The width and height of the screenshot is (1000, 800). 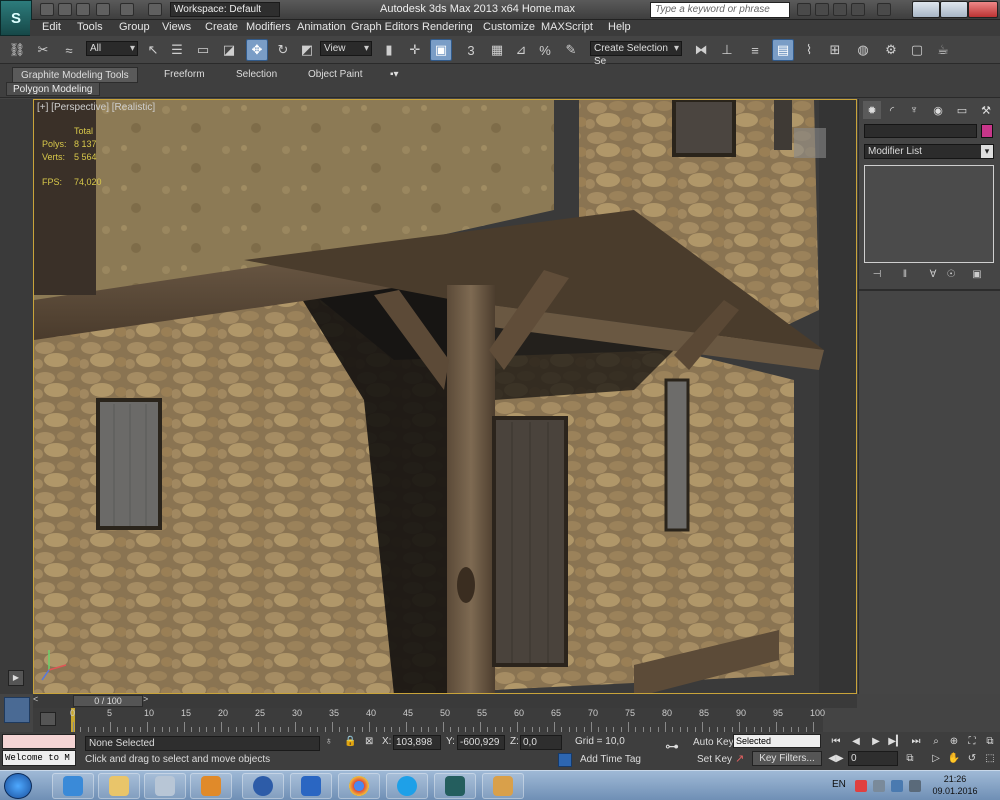 I want to click on maxscript-listener: Welcome to M, so click(x=39, y=758).